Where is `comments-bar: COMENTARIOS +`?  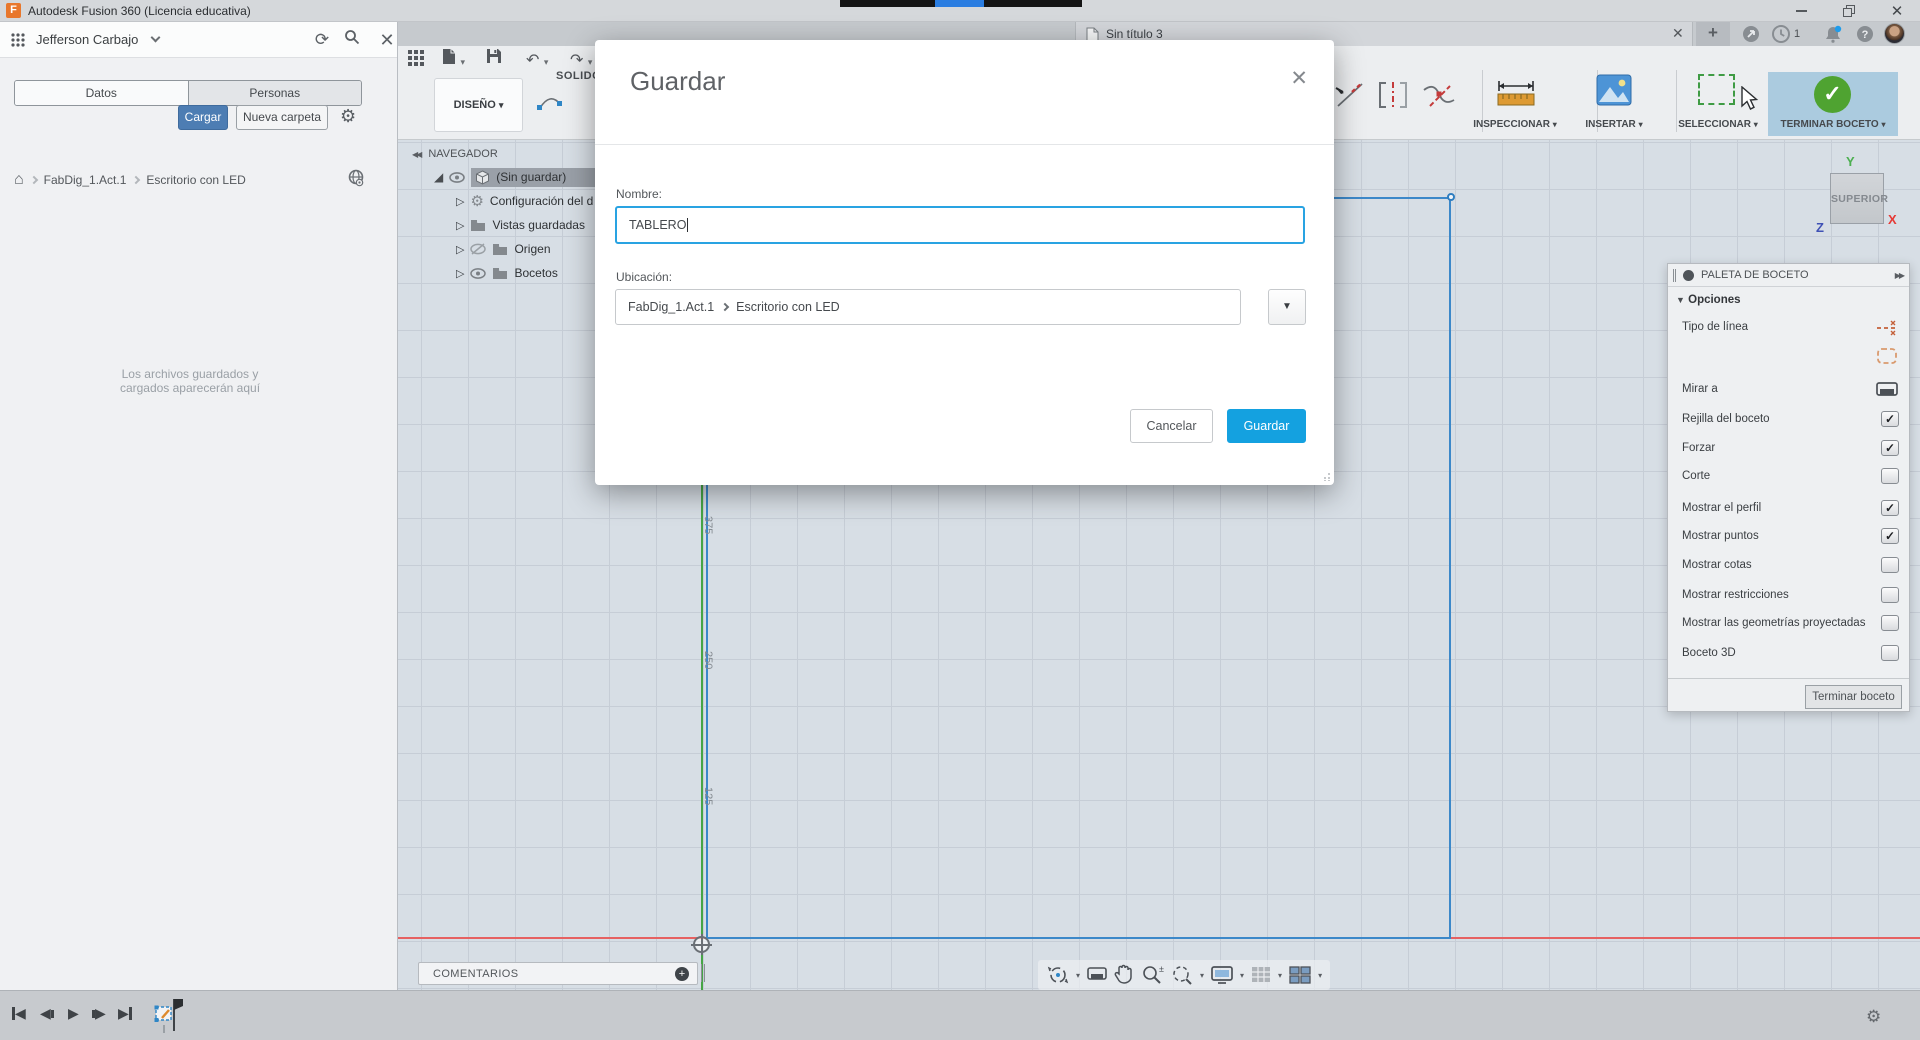 comments-bar: COMENTARIOS + is located at coordinates (558, 973).